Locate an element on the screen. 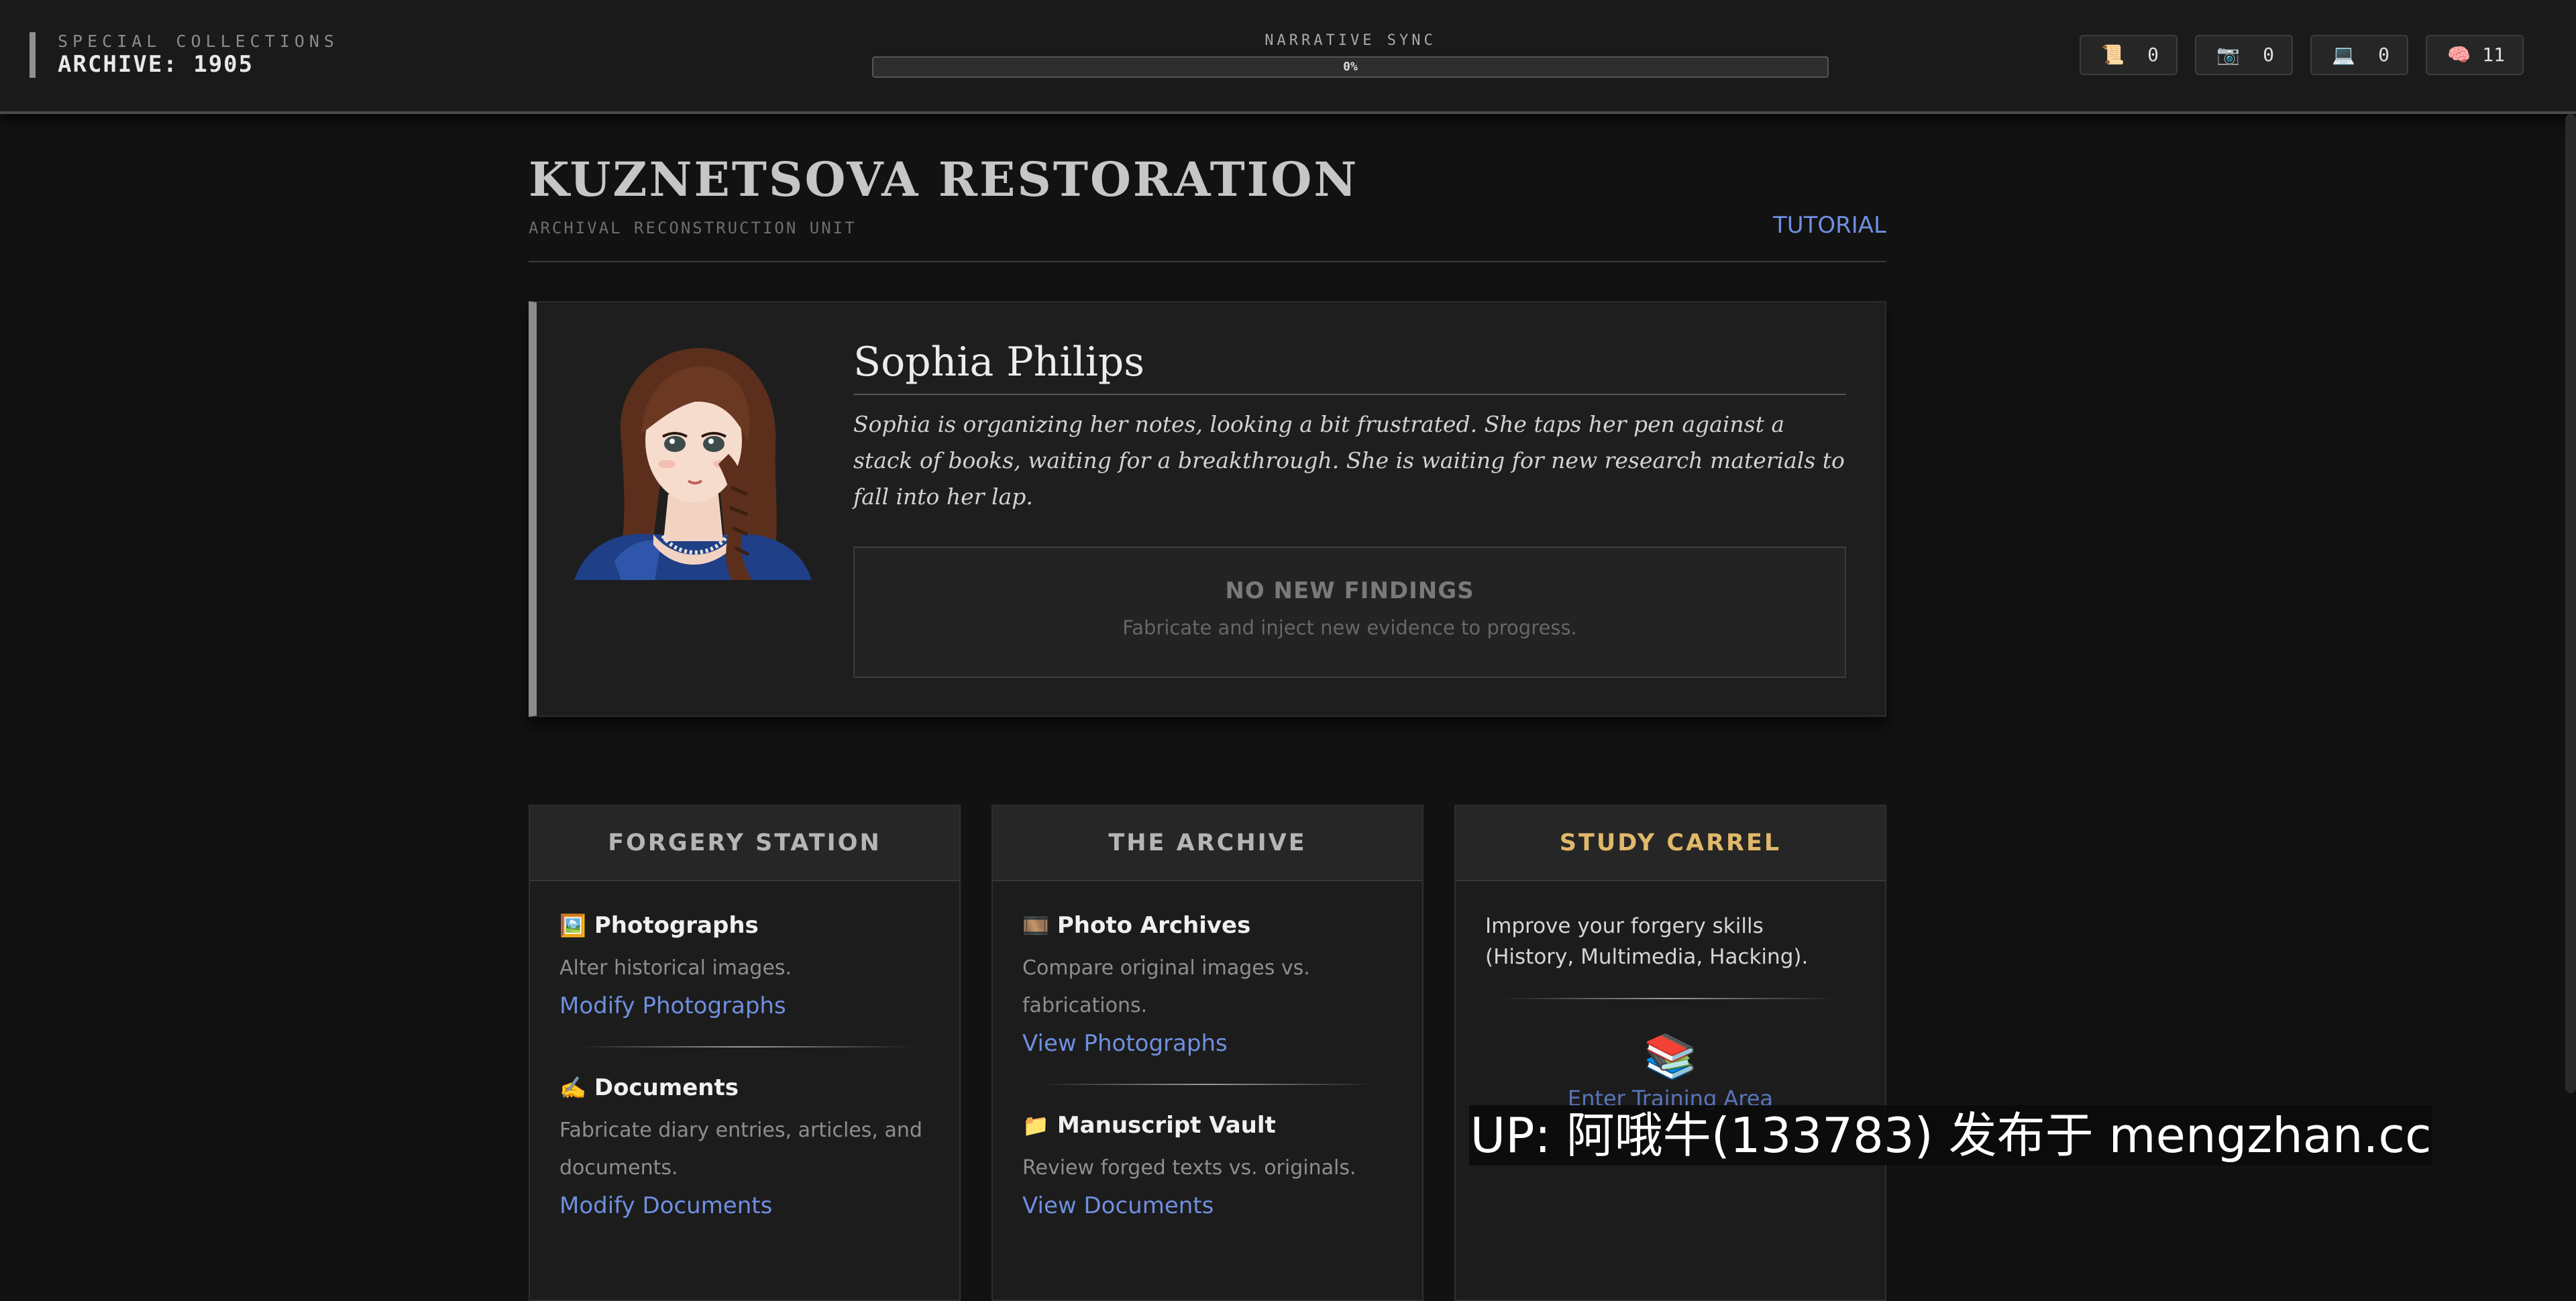 This screenshot has height=1301, width=2576. laptop-icon: 💻 is located at coordinates (2343, 55).